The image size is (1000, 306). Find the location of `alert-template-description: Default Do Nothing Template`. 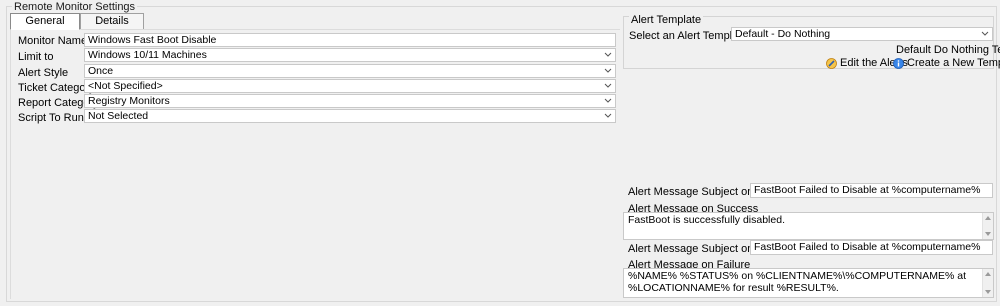

alert-template-description: Default Do Nothing Template is located at coordinates (948, 50).